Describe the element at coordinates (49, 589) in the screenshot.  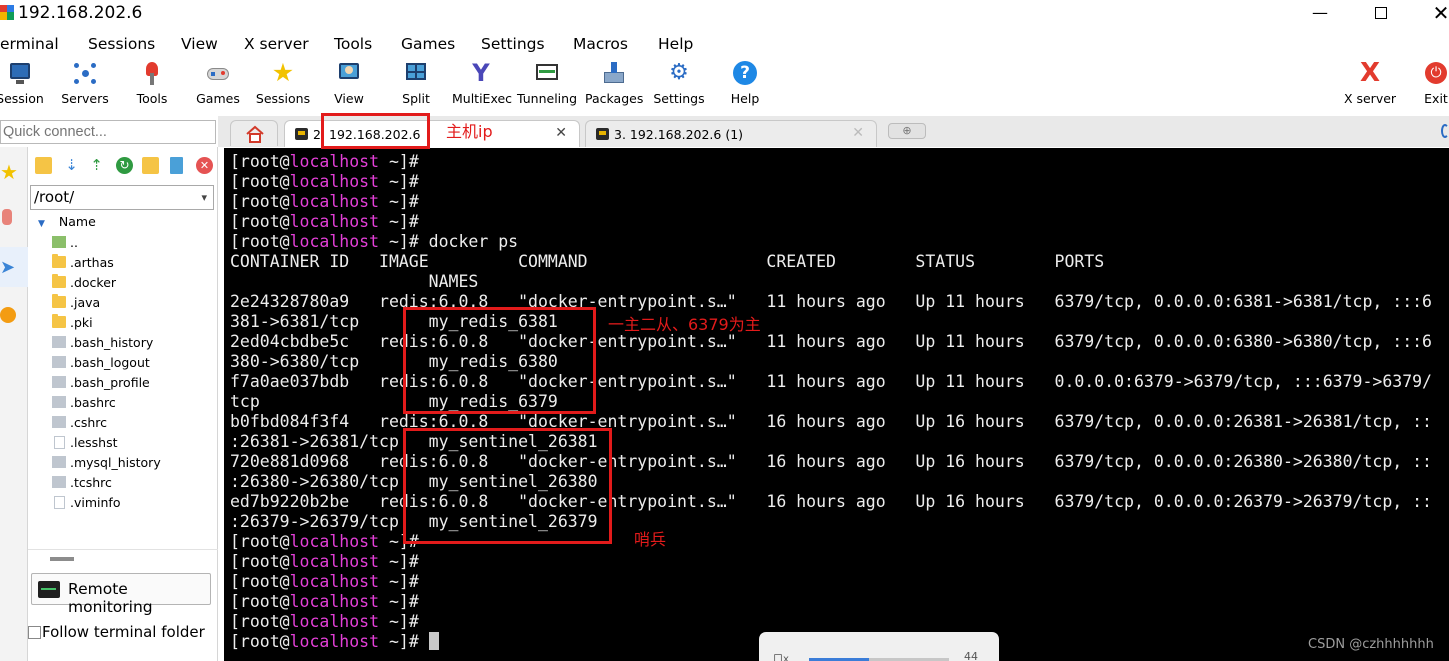
I see `monitor-icon` at that location.